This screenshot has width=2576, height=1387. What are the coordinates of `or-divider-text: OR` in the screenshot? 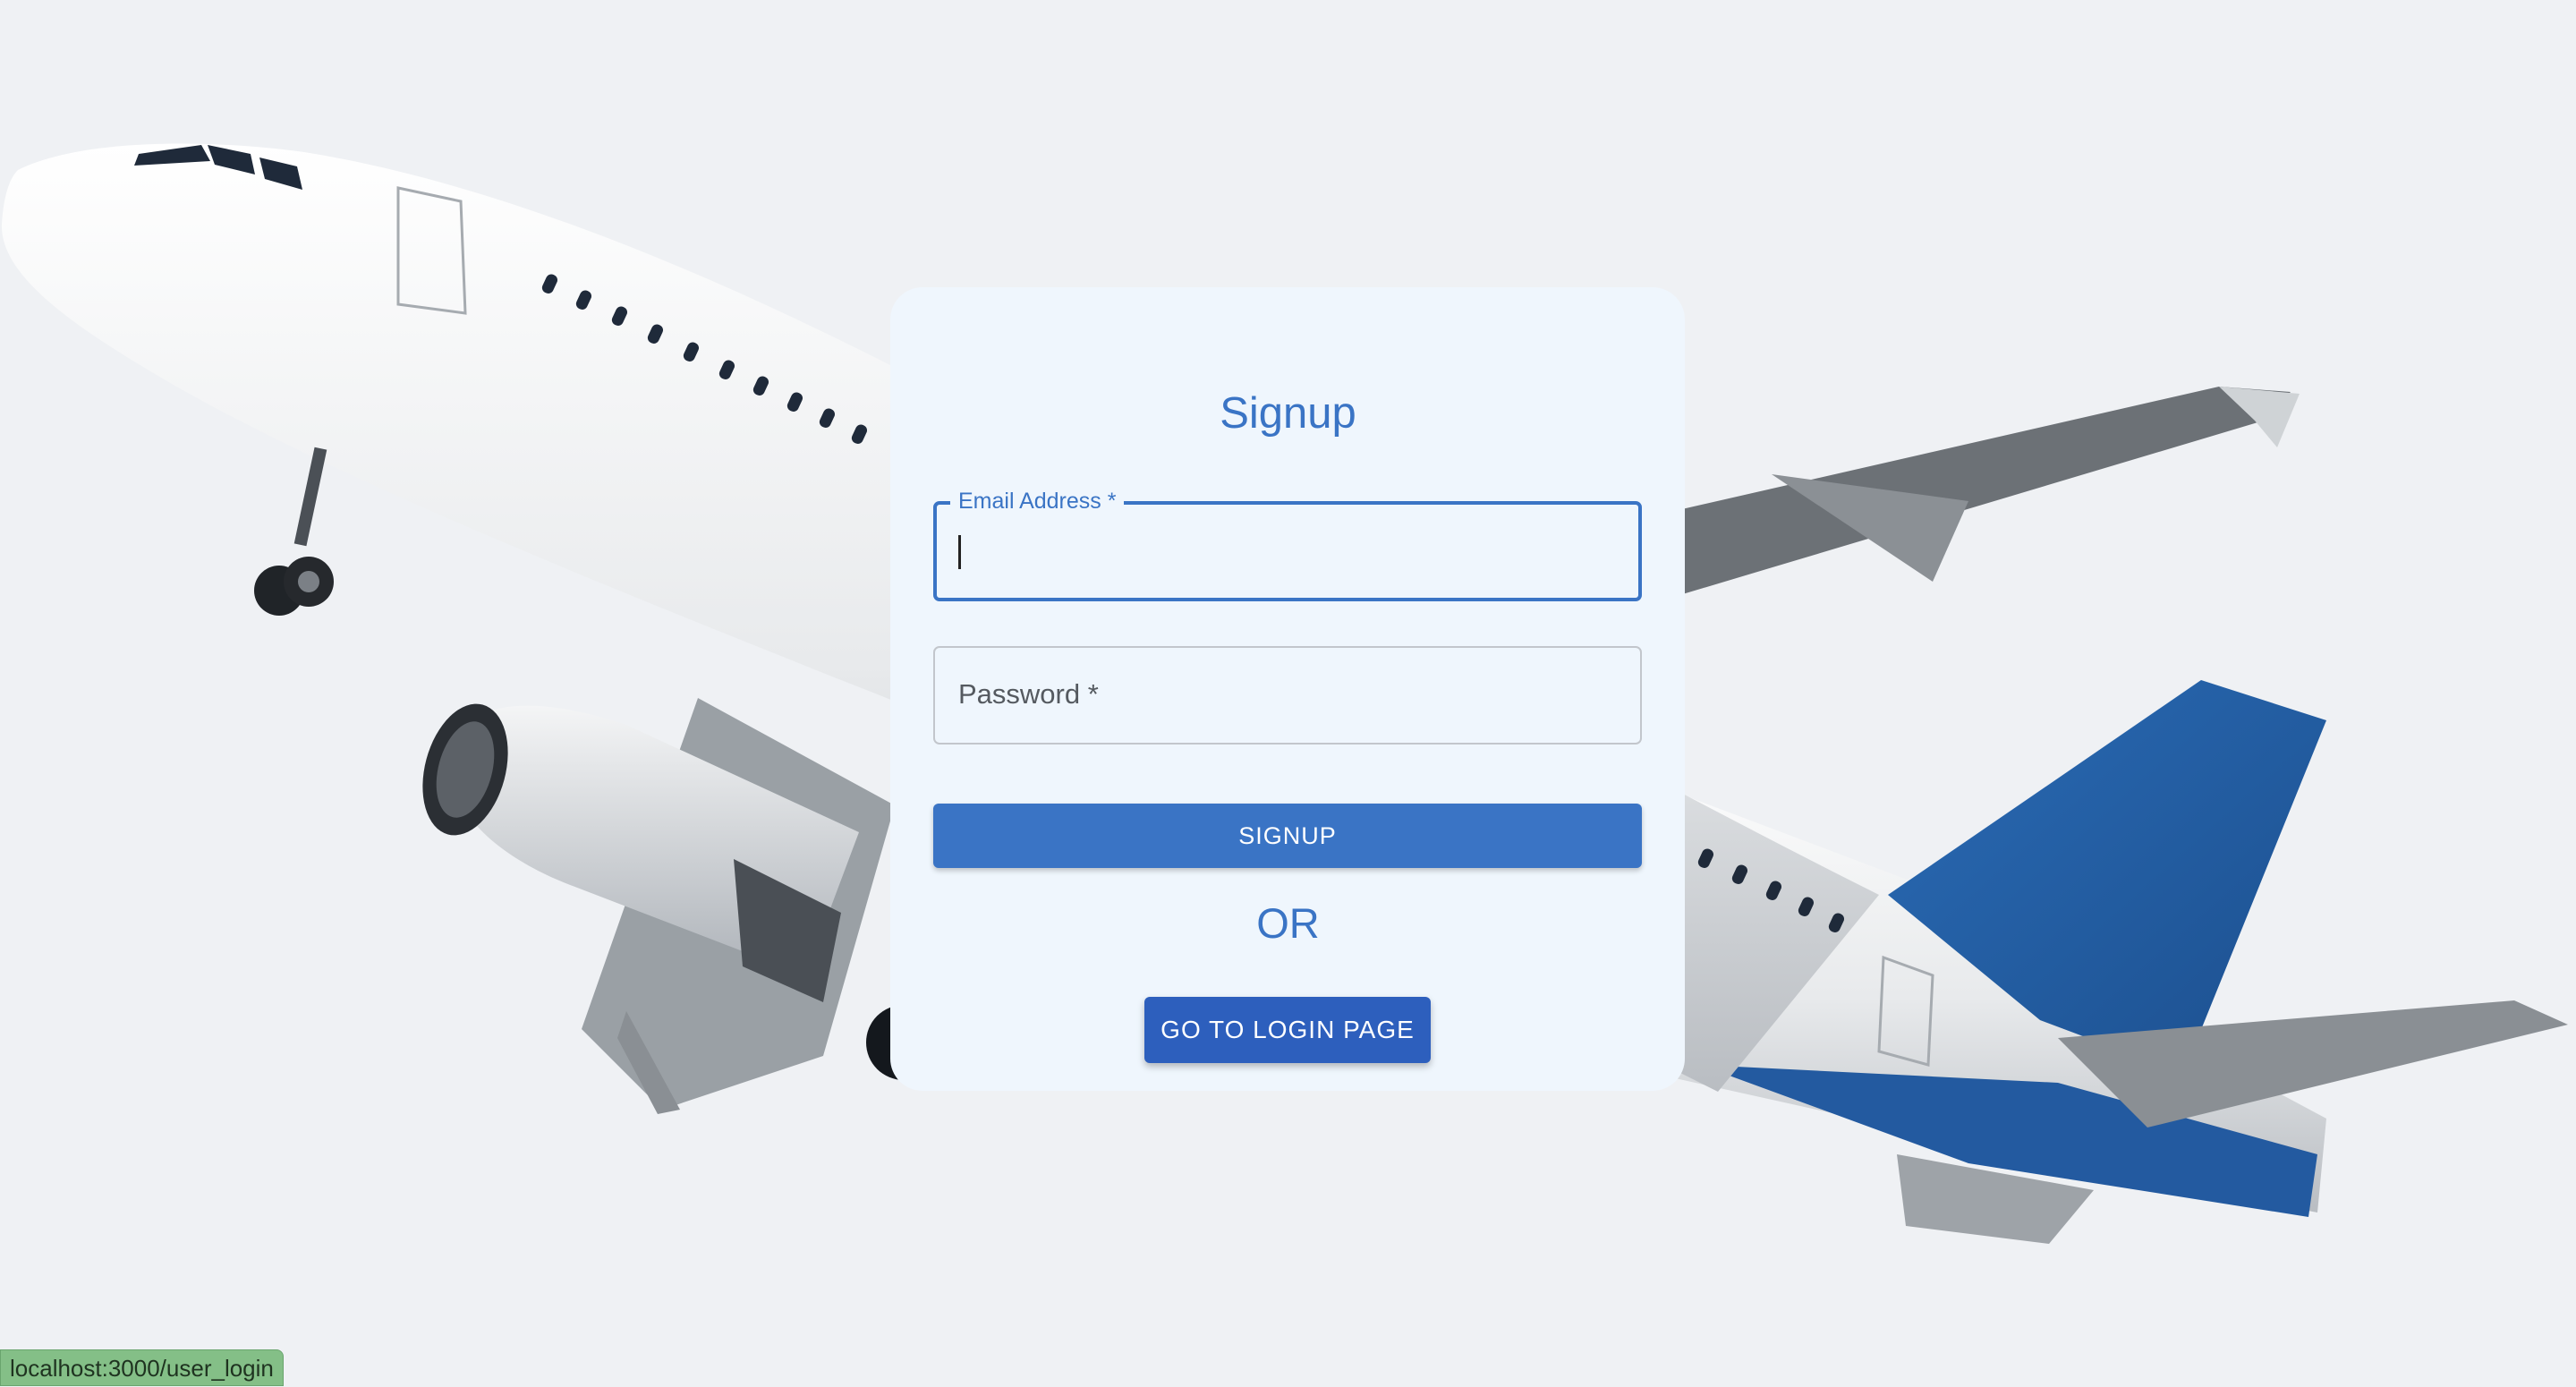 It's located at (1288, 923).